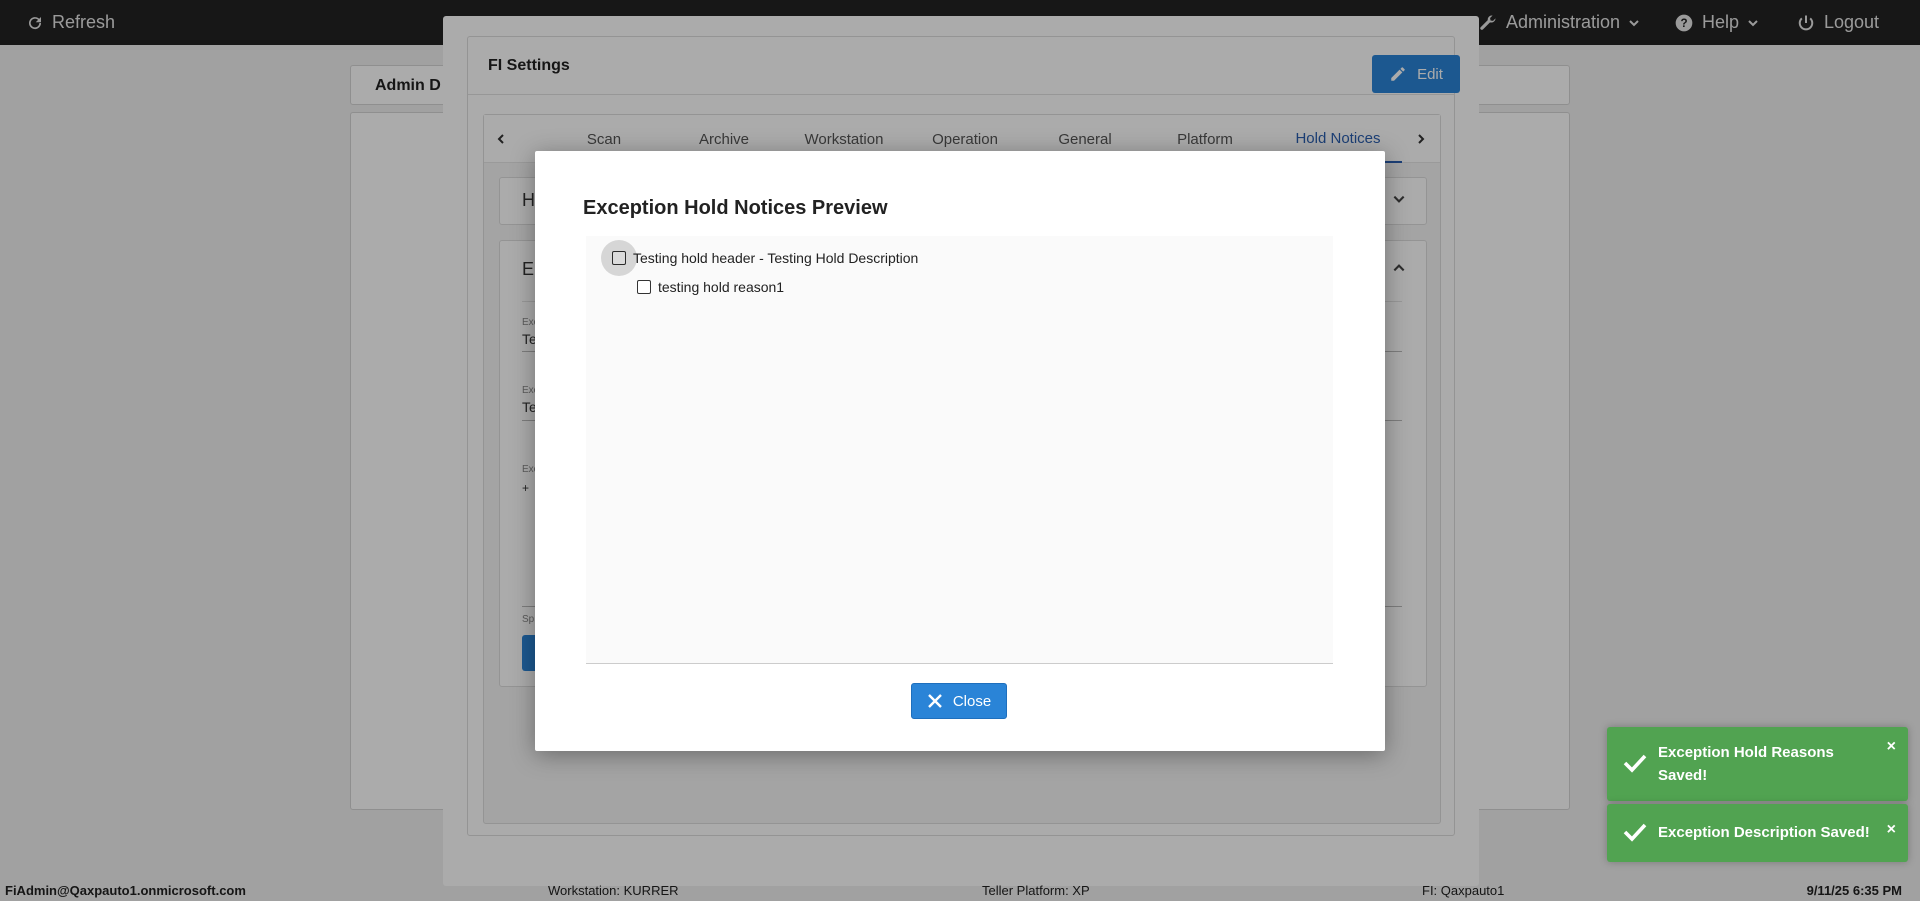 The width and height of the screenshot is (1920, 901). I want to click on hold-reason-item: testing hold reason1, so click(710, 287).